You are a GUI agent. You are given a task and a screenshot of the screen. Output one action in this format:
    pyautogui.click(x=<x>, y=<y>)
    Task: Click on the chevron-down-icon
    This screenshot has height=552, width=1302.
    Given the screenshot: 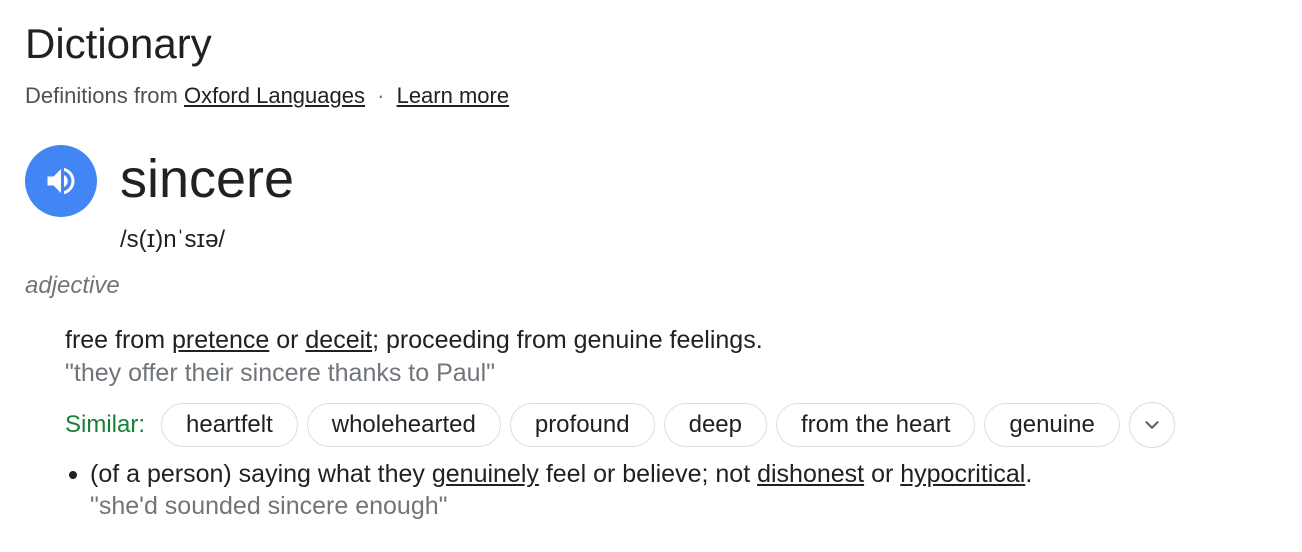 What is the action you would take?
    pyautogui.click(x=1152, y=425)
    